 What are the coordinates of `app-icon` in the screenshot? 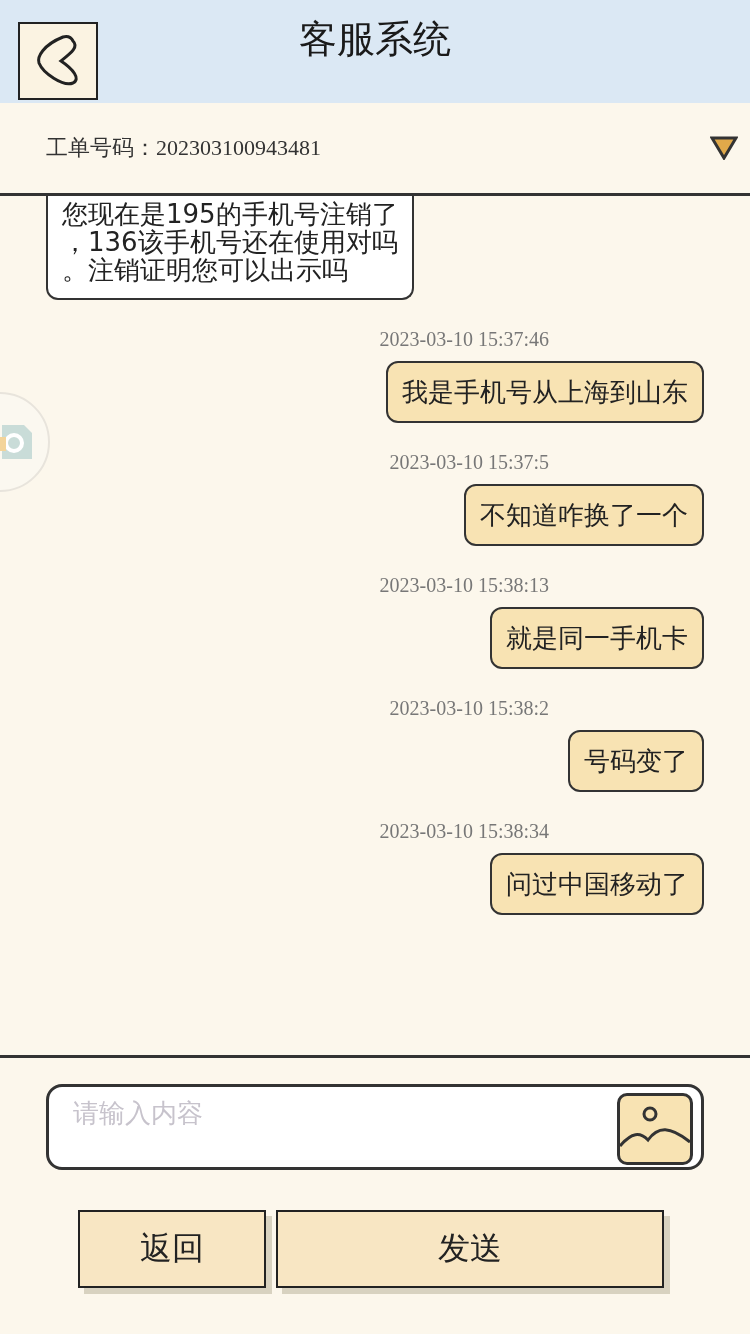 It's located at (17, 442).